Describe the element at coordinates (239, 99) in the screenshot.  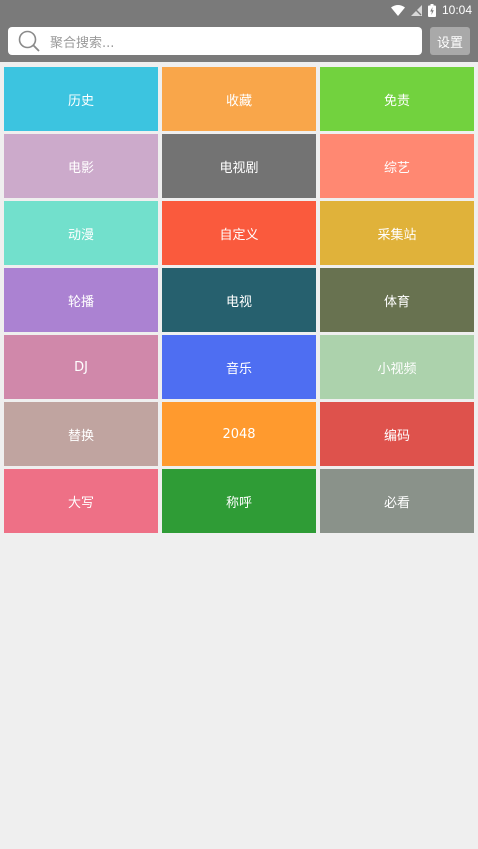
I see `tile-favorites: 收藏` at that location.